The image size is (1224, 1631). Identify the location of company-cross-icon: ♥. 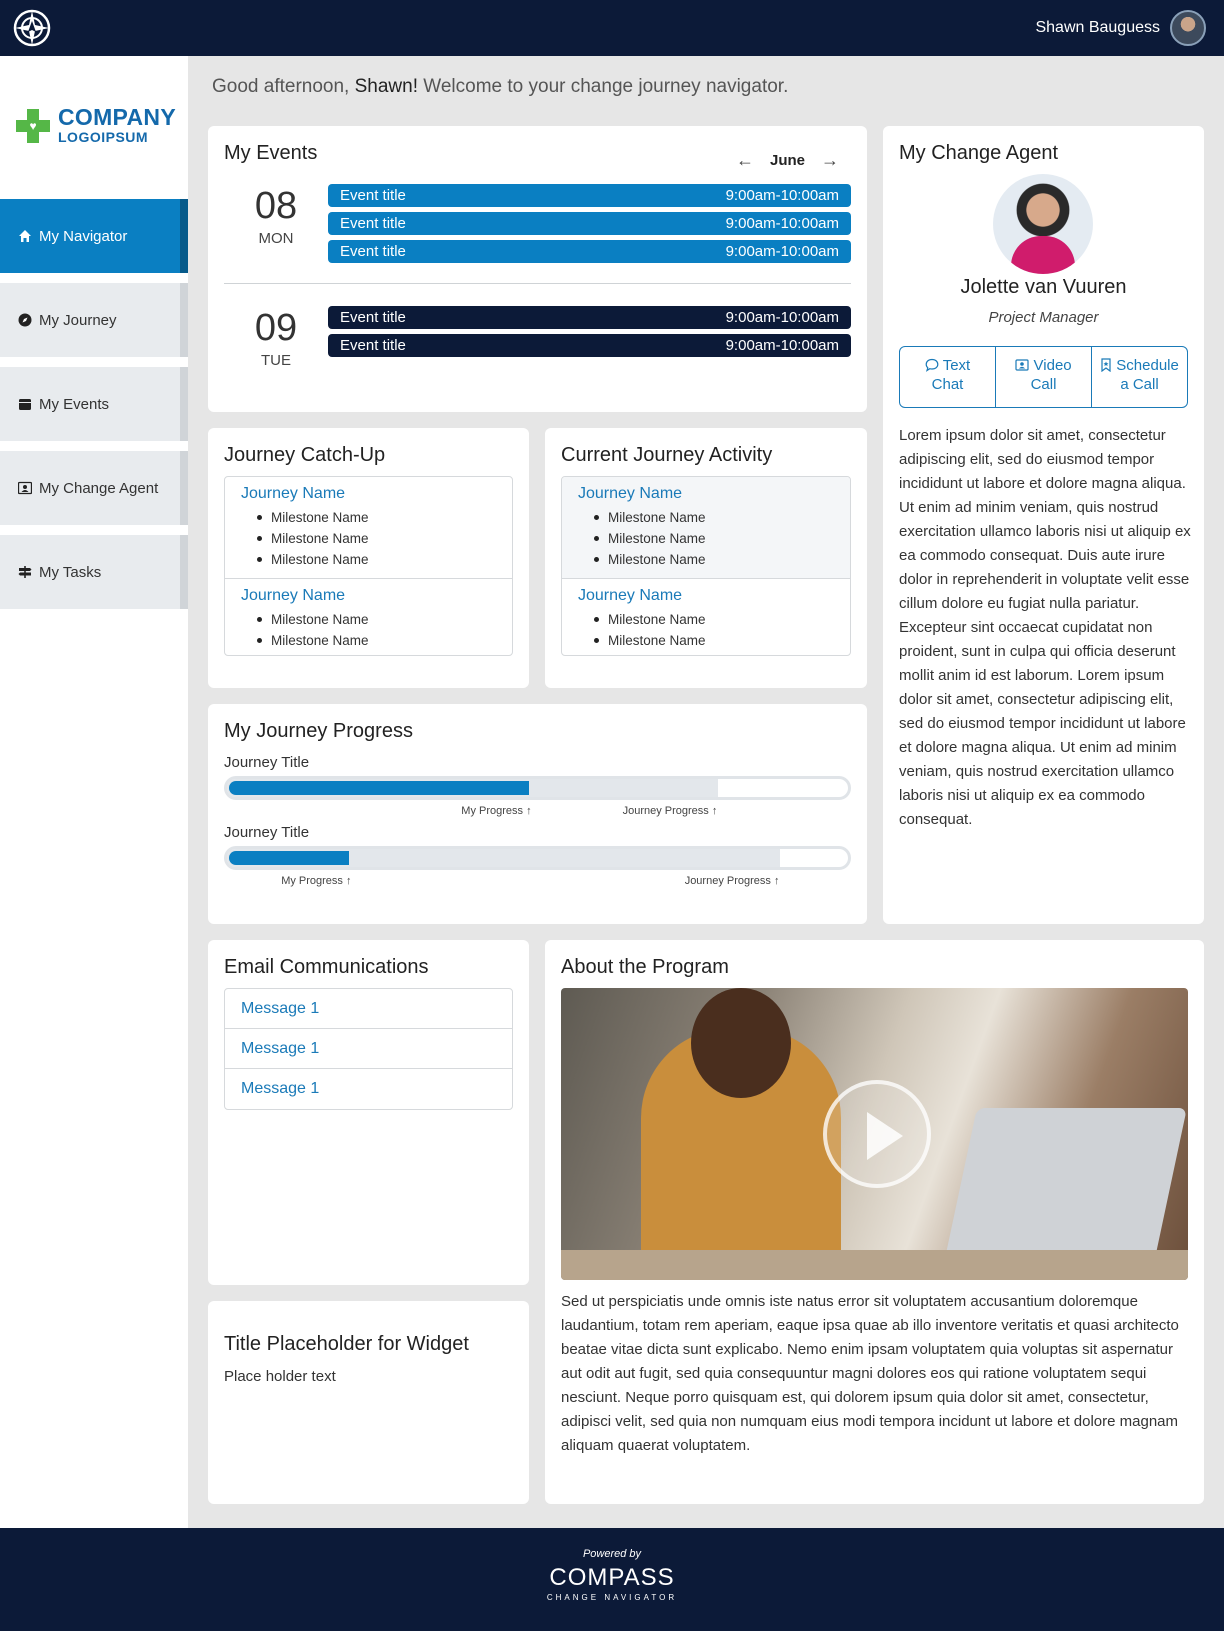
(33, 125).